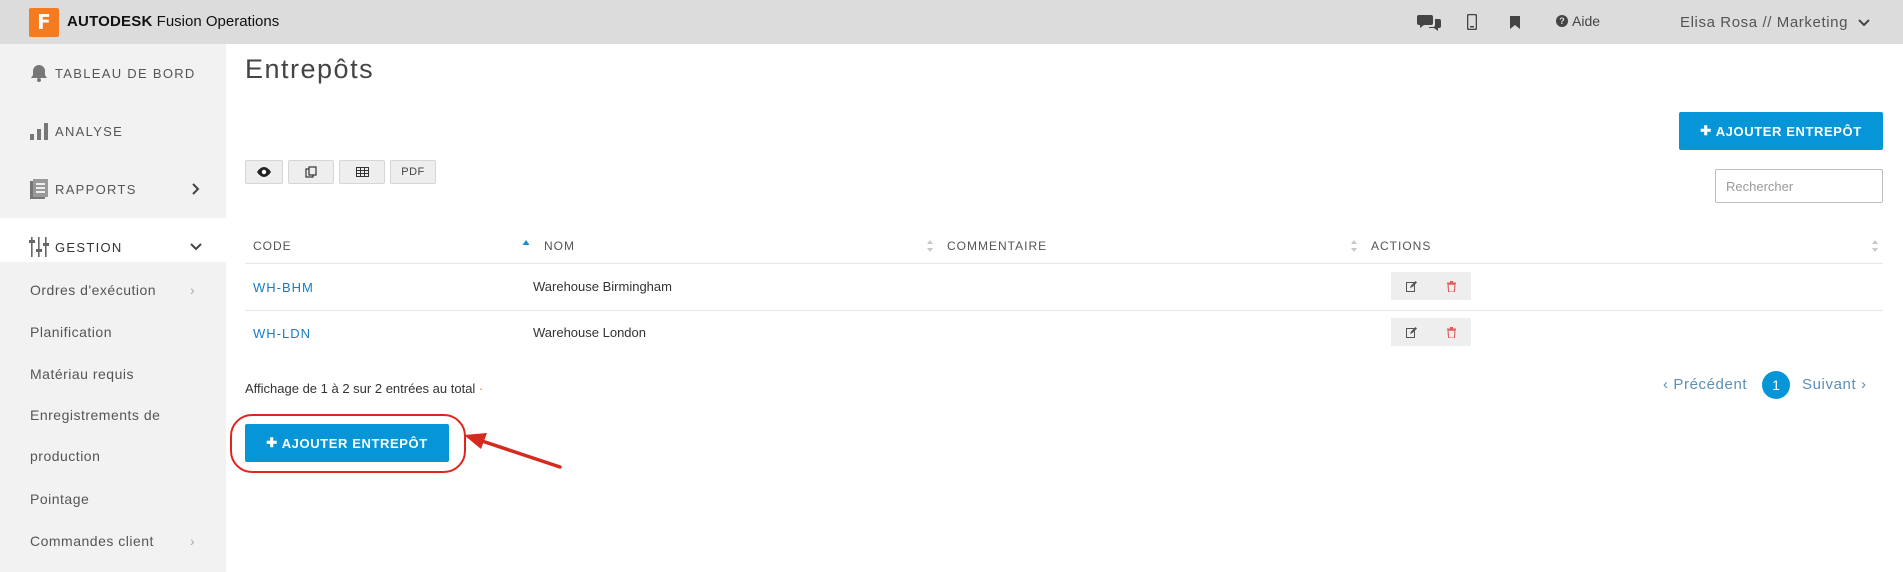 The height and width of the screenshot is (572, 1903). I want to click on help-link: ? Aide, so click(1578, 21).